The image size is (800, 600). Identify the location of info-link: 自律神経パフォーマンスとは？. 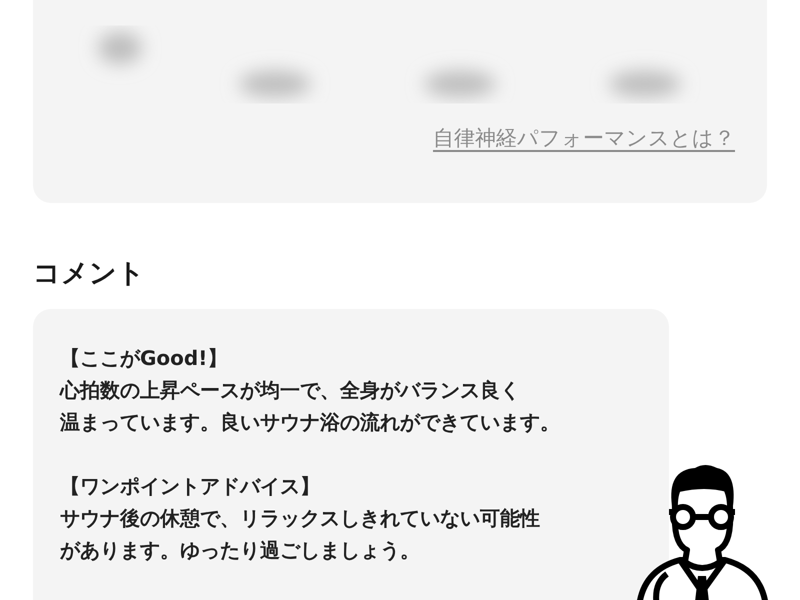
(584, 138).